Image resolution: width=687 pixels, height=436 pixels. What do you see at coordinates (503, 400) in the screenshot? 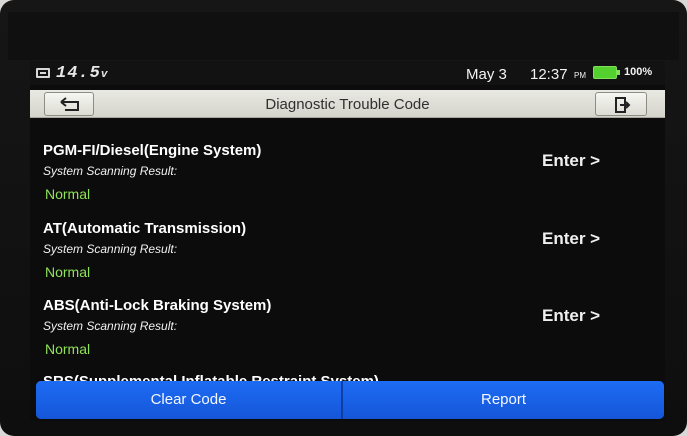
I see `report-button: Report` at bounding box center [503, 400].